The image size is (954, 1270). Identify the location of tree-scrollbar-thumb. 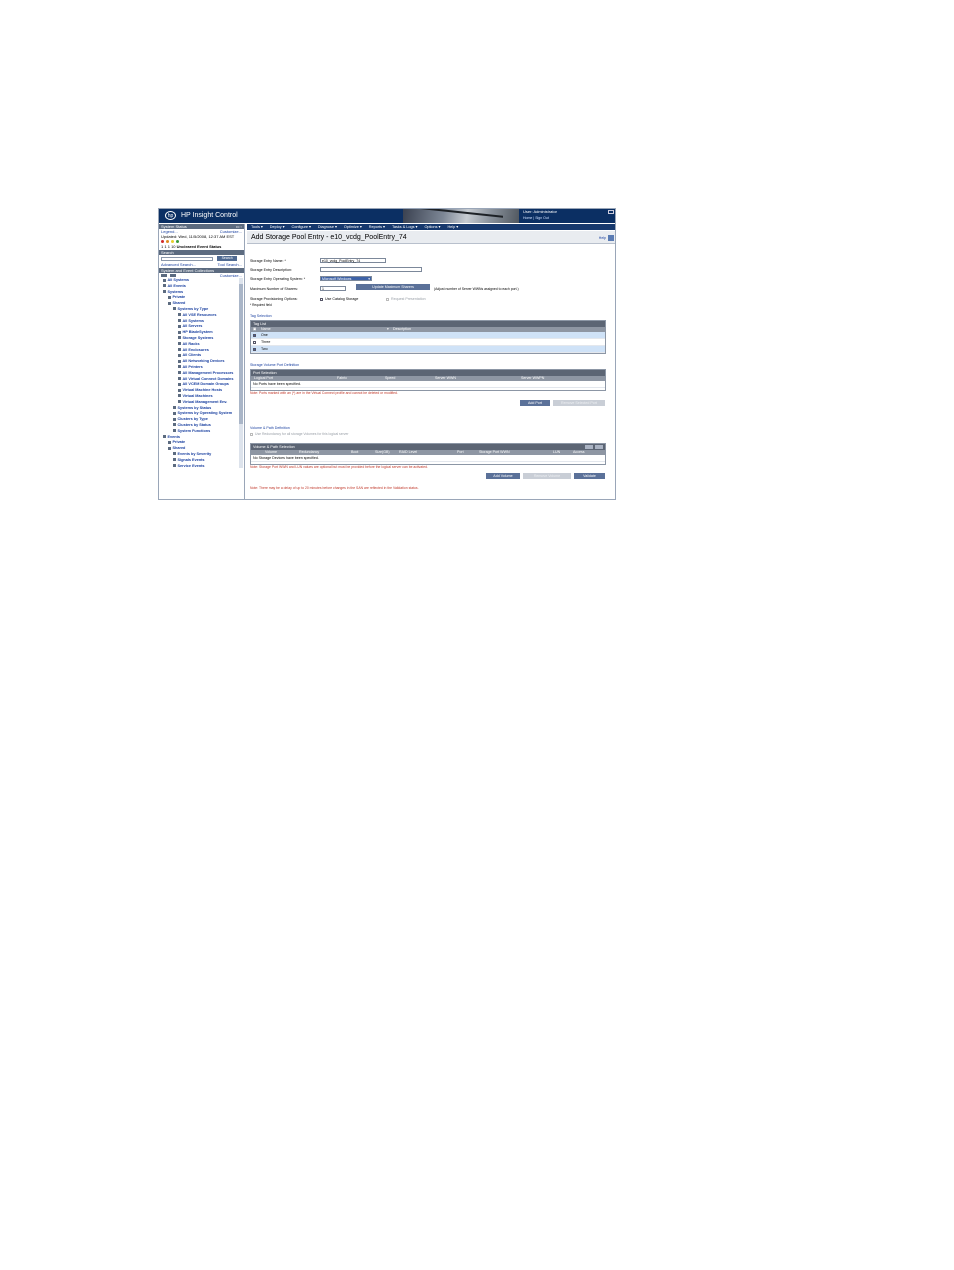
(241, 354).